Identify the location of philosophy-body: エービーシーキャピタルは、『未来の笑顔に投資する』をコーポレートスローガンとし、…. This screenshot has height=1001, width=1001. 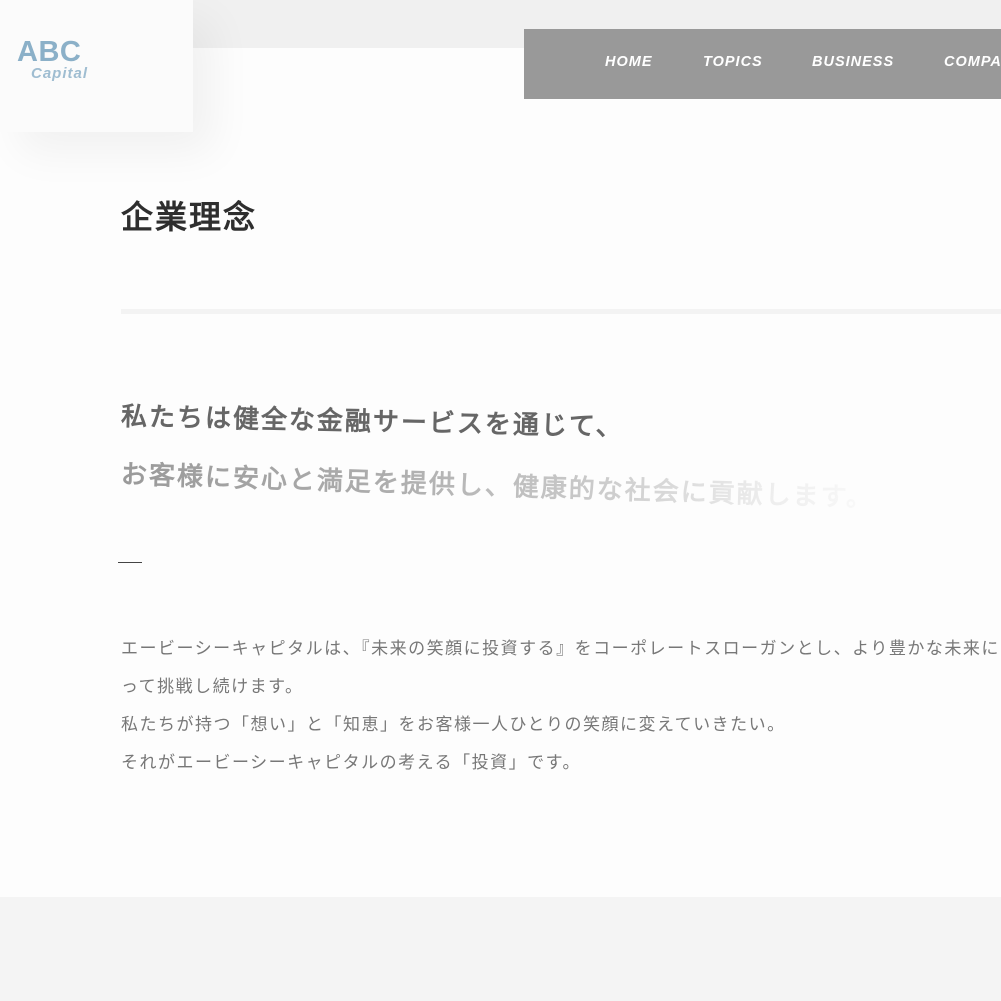
(561, 706).